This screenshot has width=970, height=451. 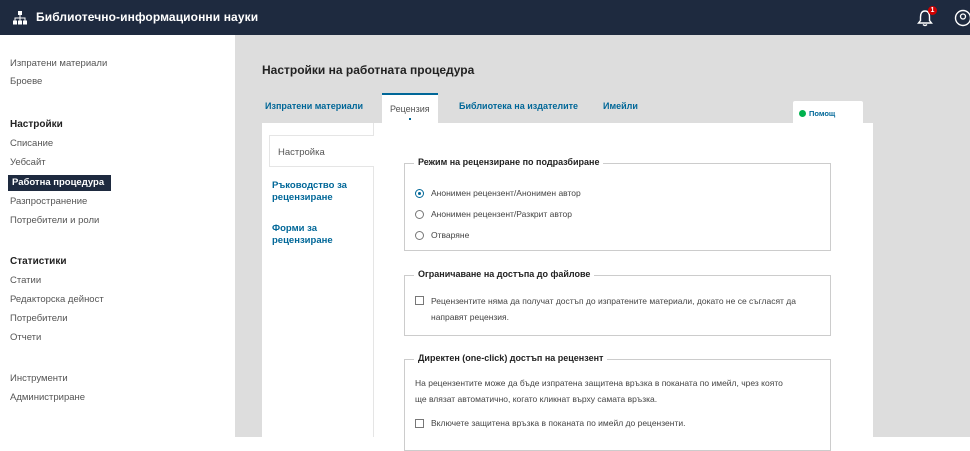 I want to click on tab-review-label: Рецензия, so click(x=410, y=109).